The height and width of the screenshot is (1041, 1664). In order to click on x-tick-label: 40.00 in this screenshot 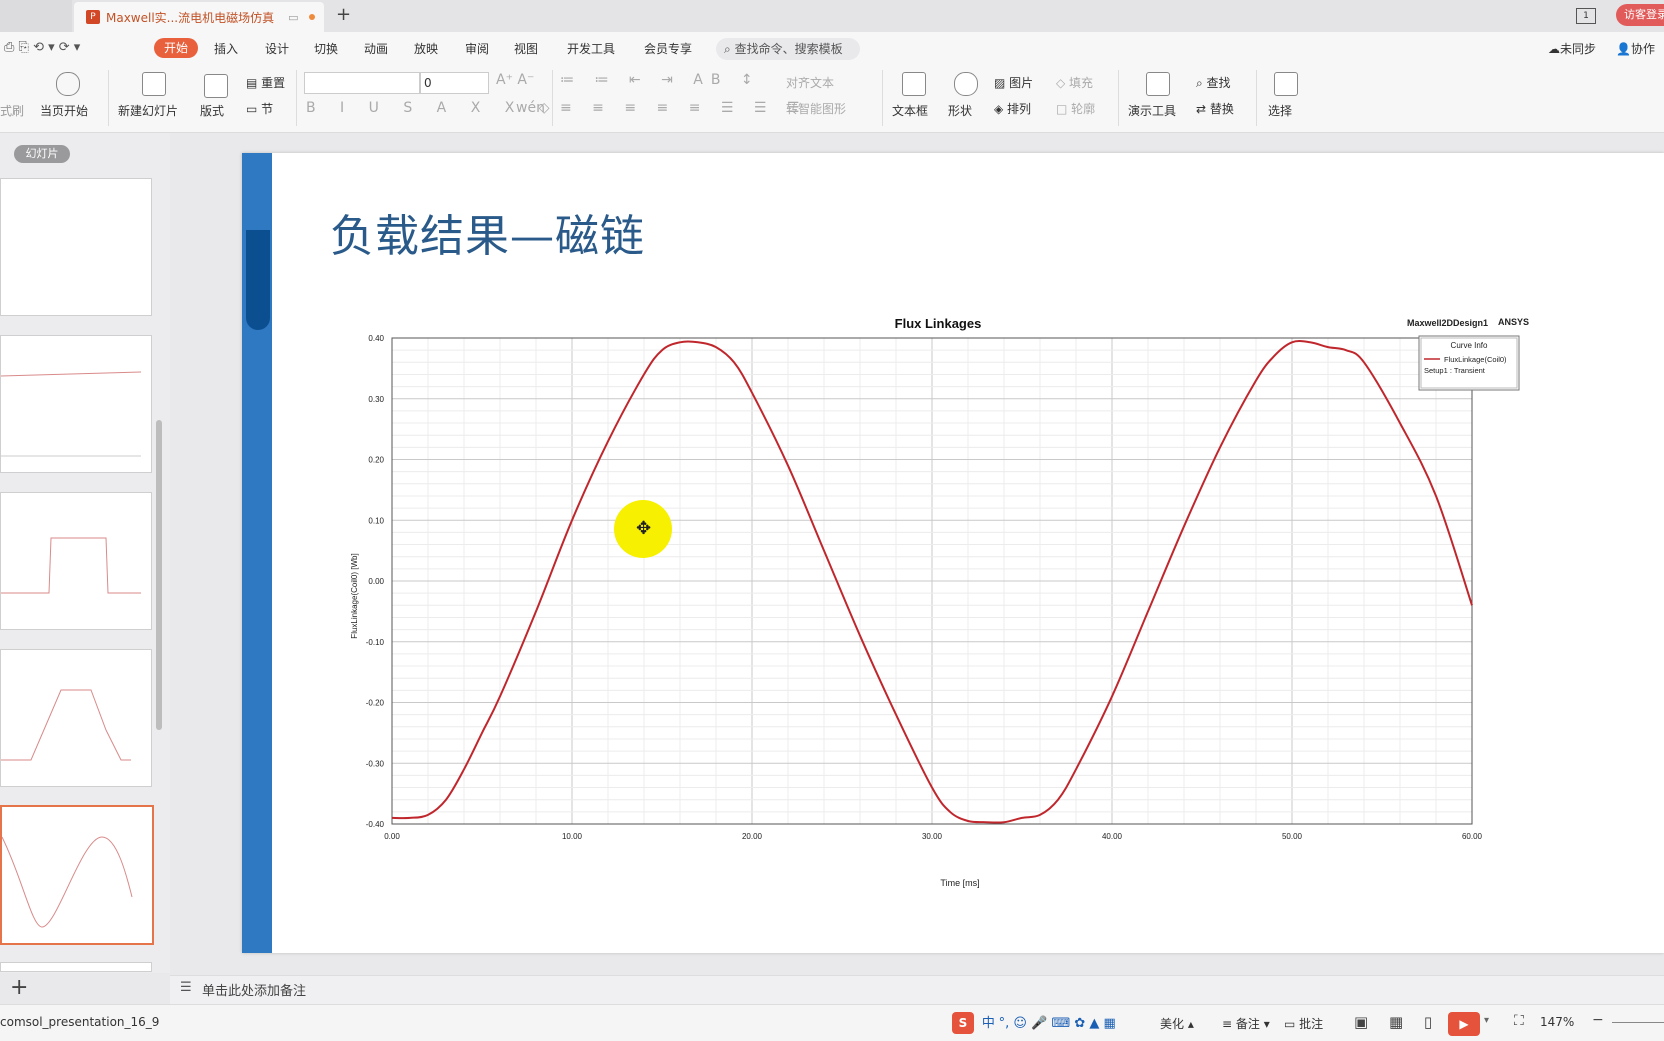, I will do `click(1112, 836)`.